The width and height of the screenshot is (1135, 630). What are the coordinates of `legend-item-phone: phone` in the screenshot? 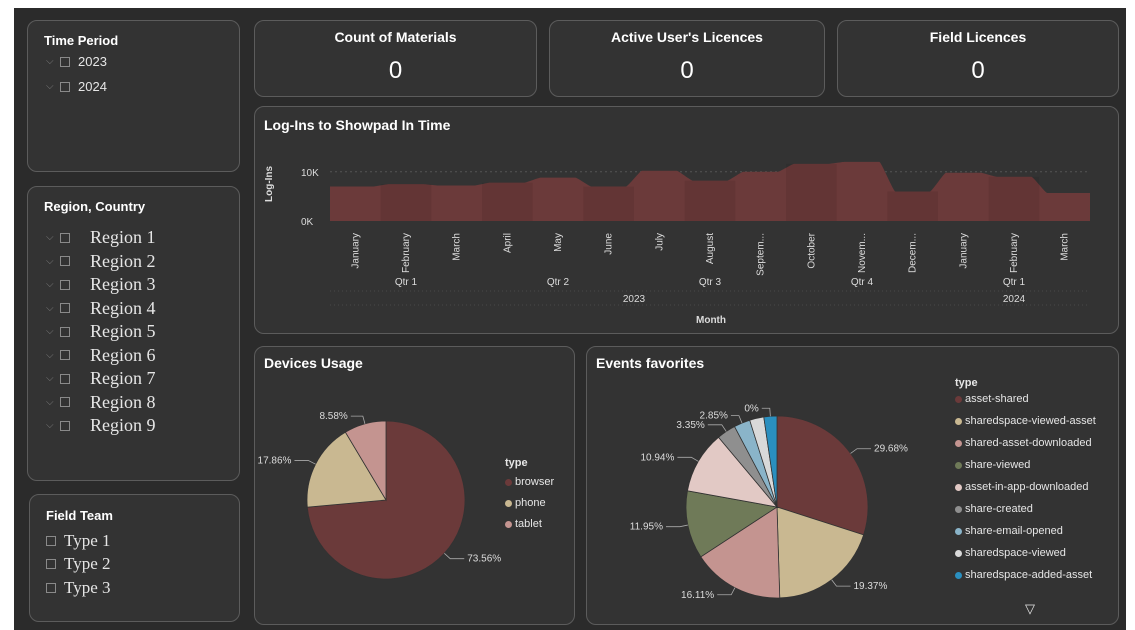 It's located at (525, 503).